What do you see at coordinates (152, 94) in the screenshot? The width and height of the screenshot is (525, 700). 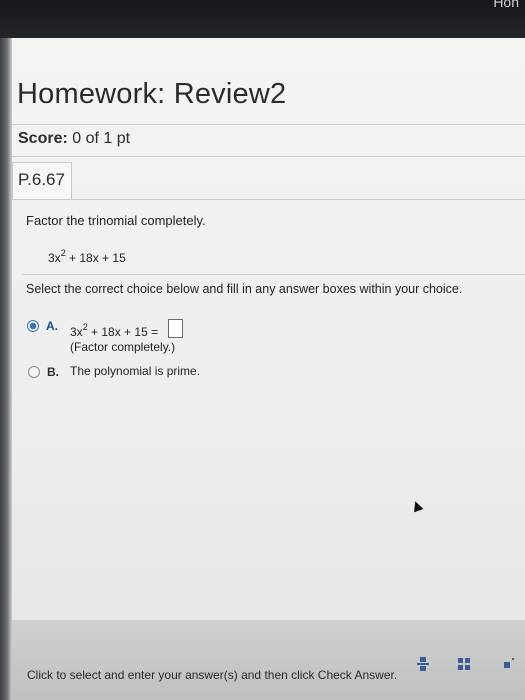 I see `page-title: Homework: Review2` at bounding box center [152, 94].